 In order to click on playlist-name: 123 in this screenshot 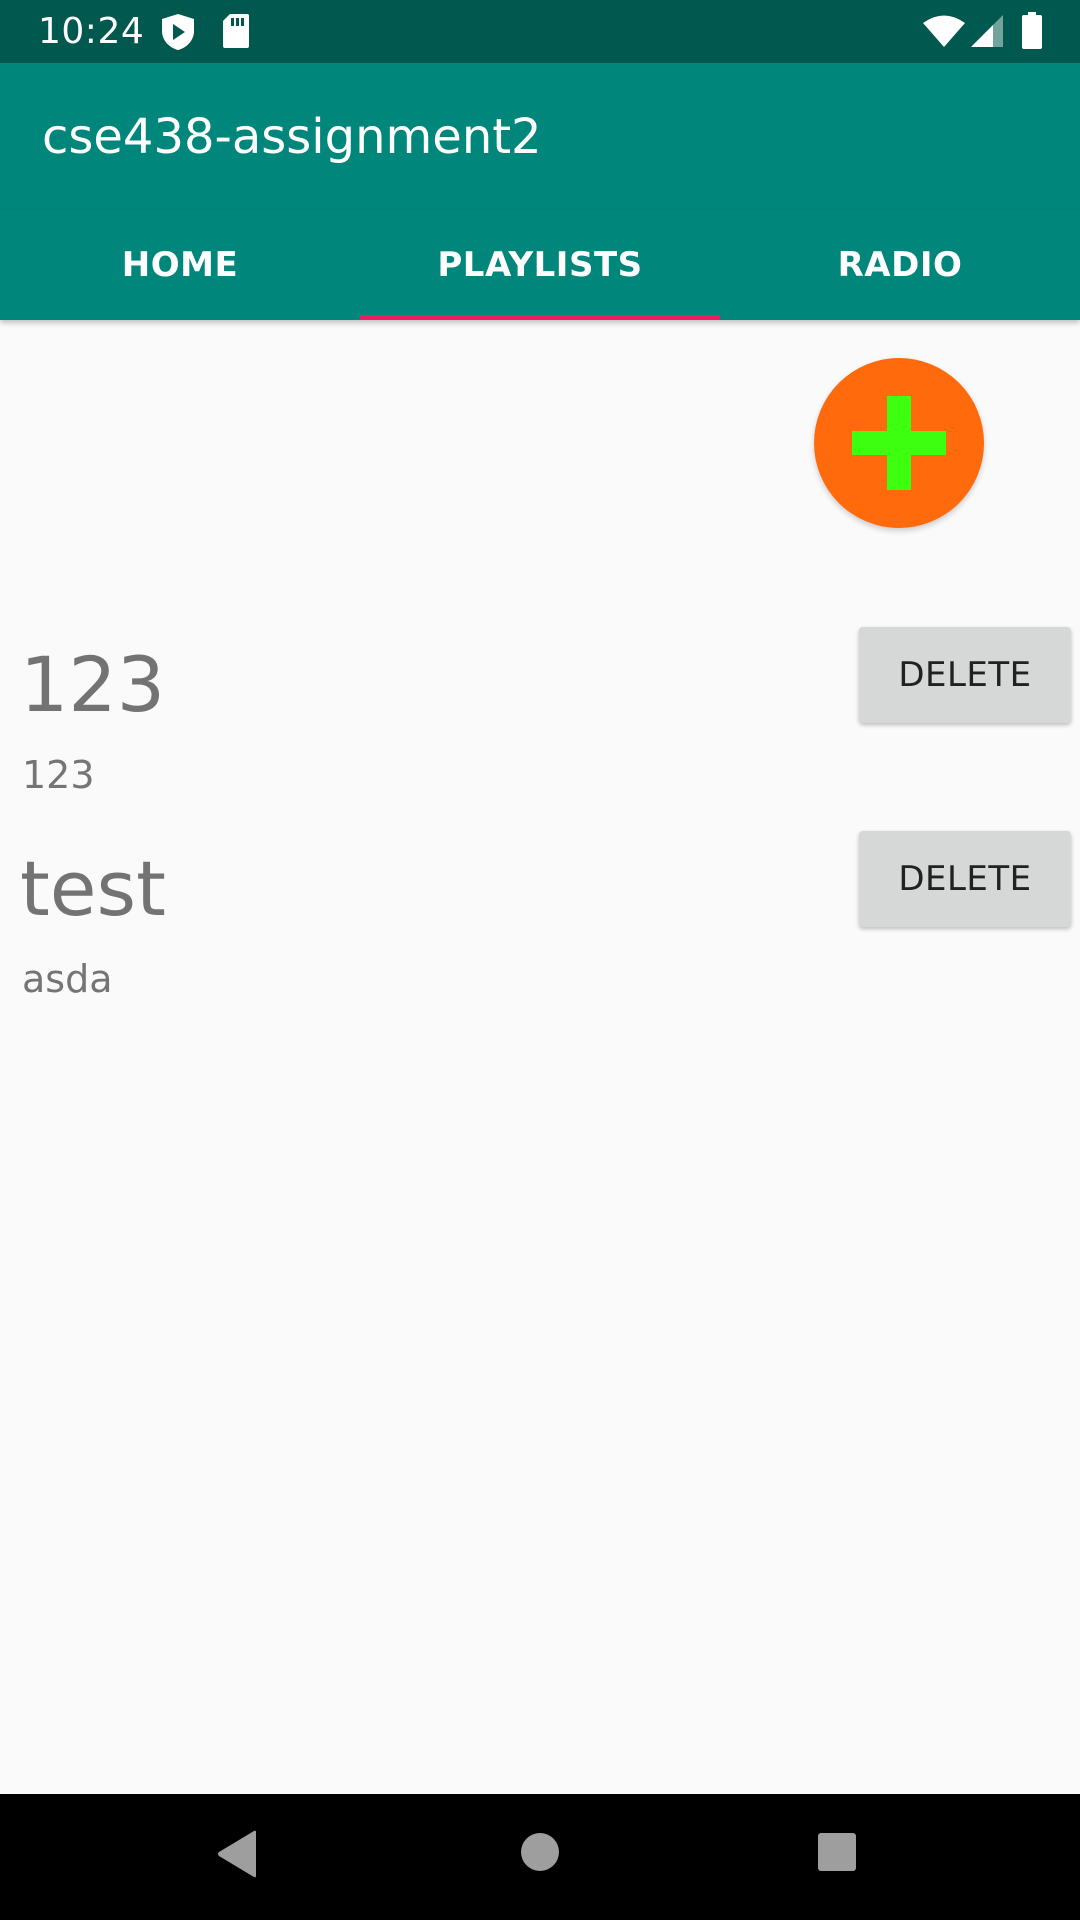, I will do `click(93, 684)`.